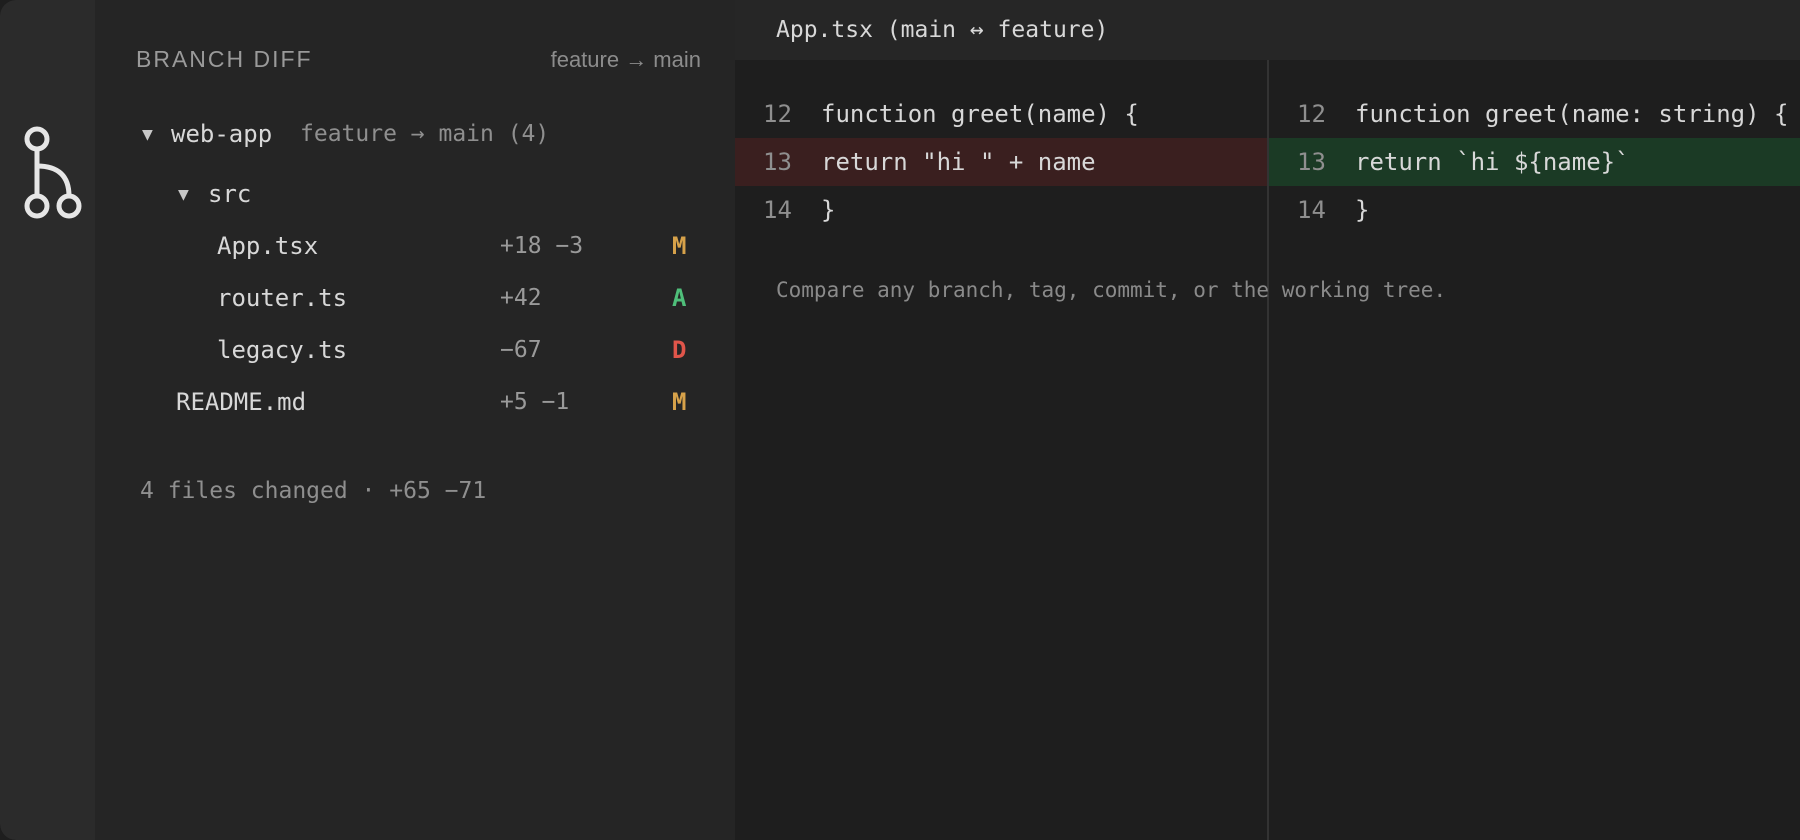  I want to click on git-branch-icon, so click(54, 172).